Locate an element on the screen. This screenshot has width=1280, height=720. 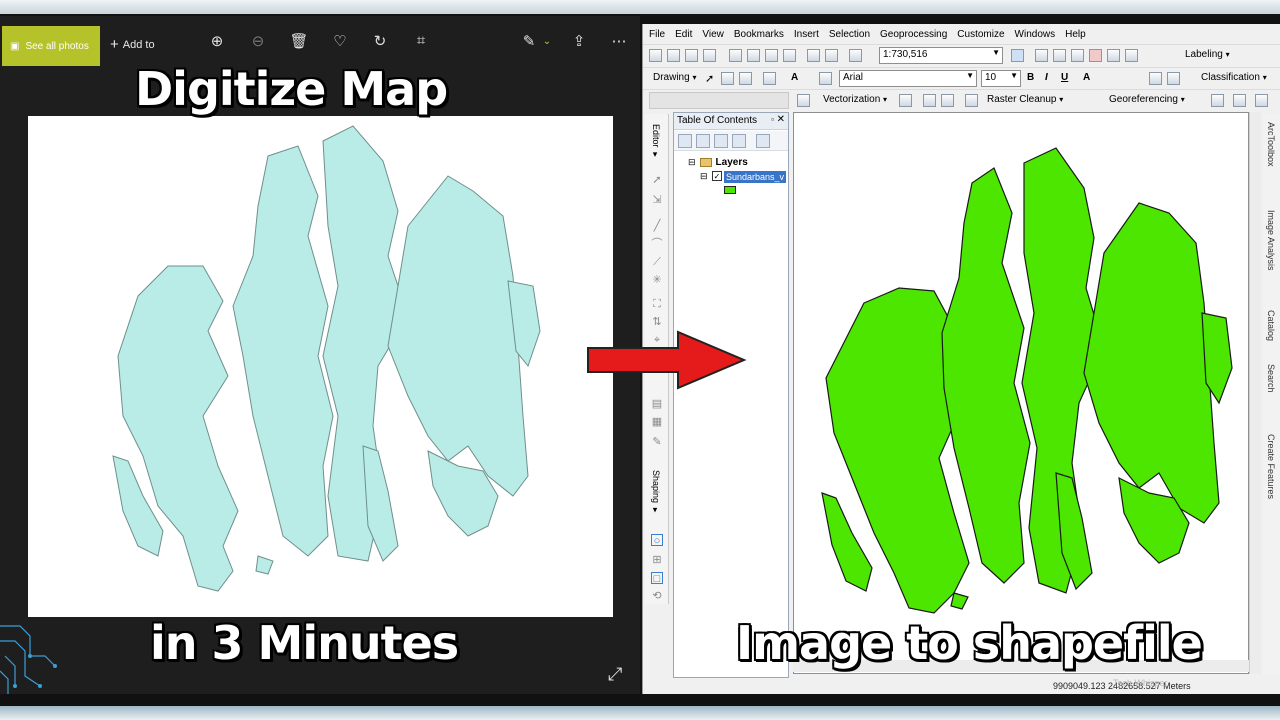
edit-icon: ✎ is located at coordinates (529, 41).